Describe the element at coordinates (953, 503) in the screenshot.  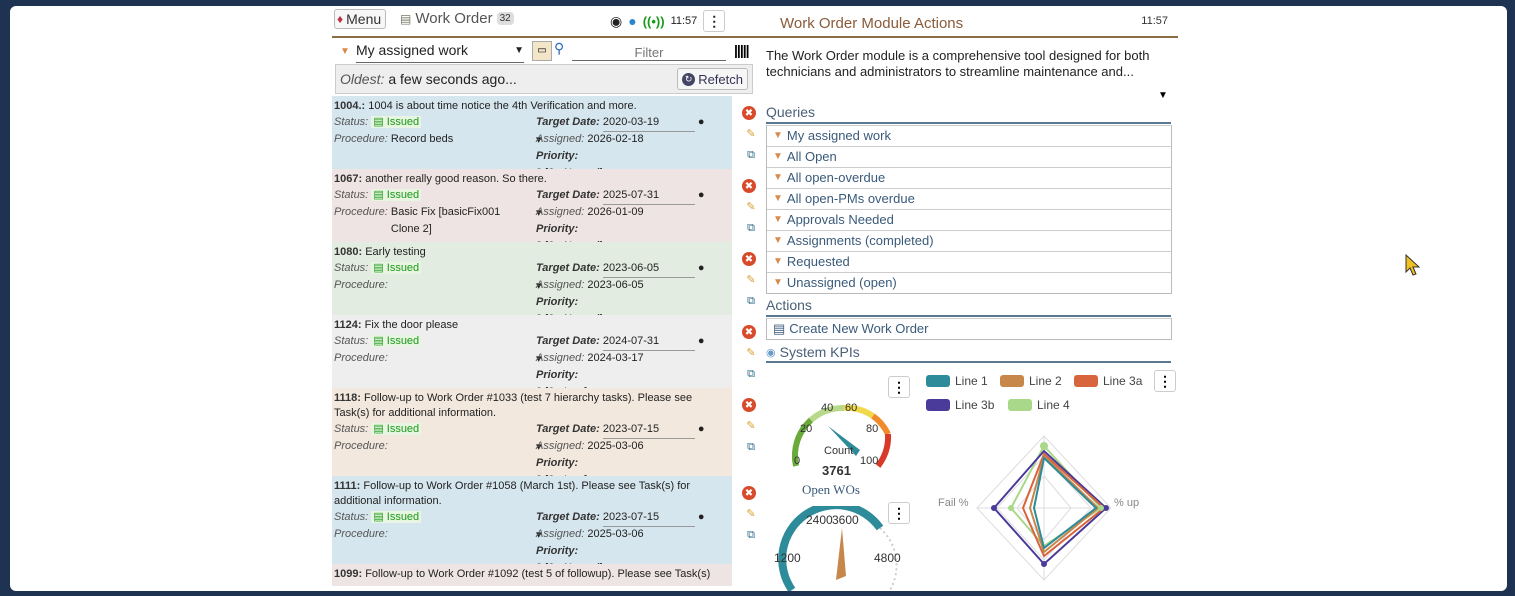
I see `radar-axis-label: Fail %` at that location.